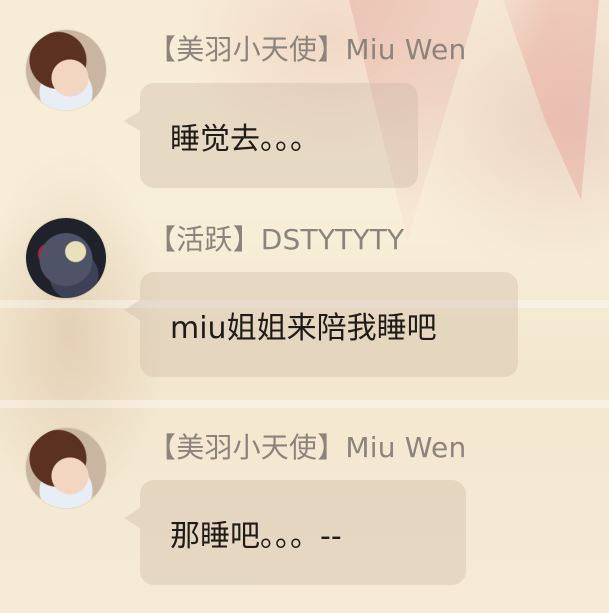  What do you see at coordinates (307, 447) in the screenshot?
I see `sender-name: 【美羽小天使】Miu Wen` at bounding box center [307, 447].